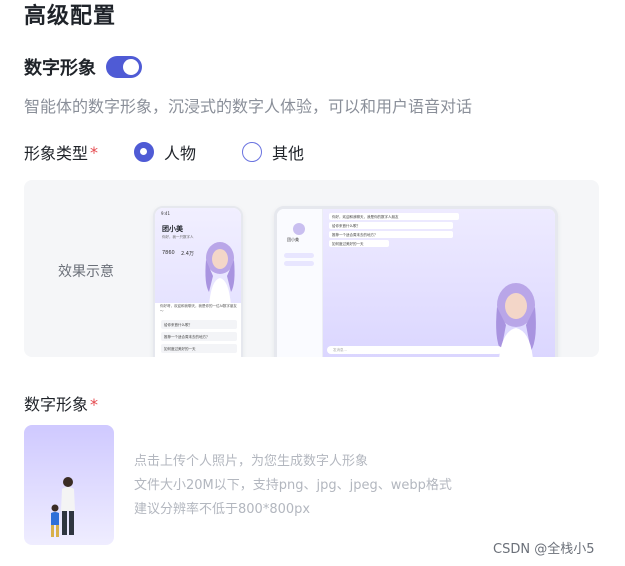 The height and width of the screenshot is (566, 625). What do you see at coordinates (144, 152) in the screenshot?
I see `radio-person-circle` at bounding box center [144, 152].